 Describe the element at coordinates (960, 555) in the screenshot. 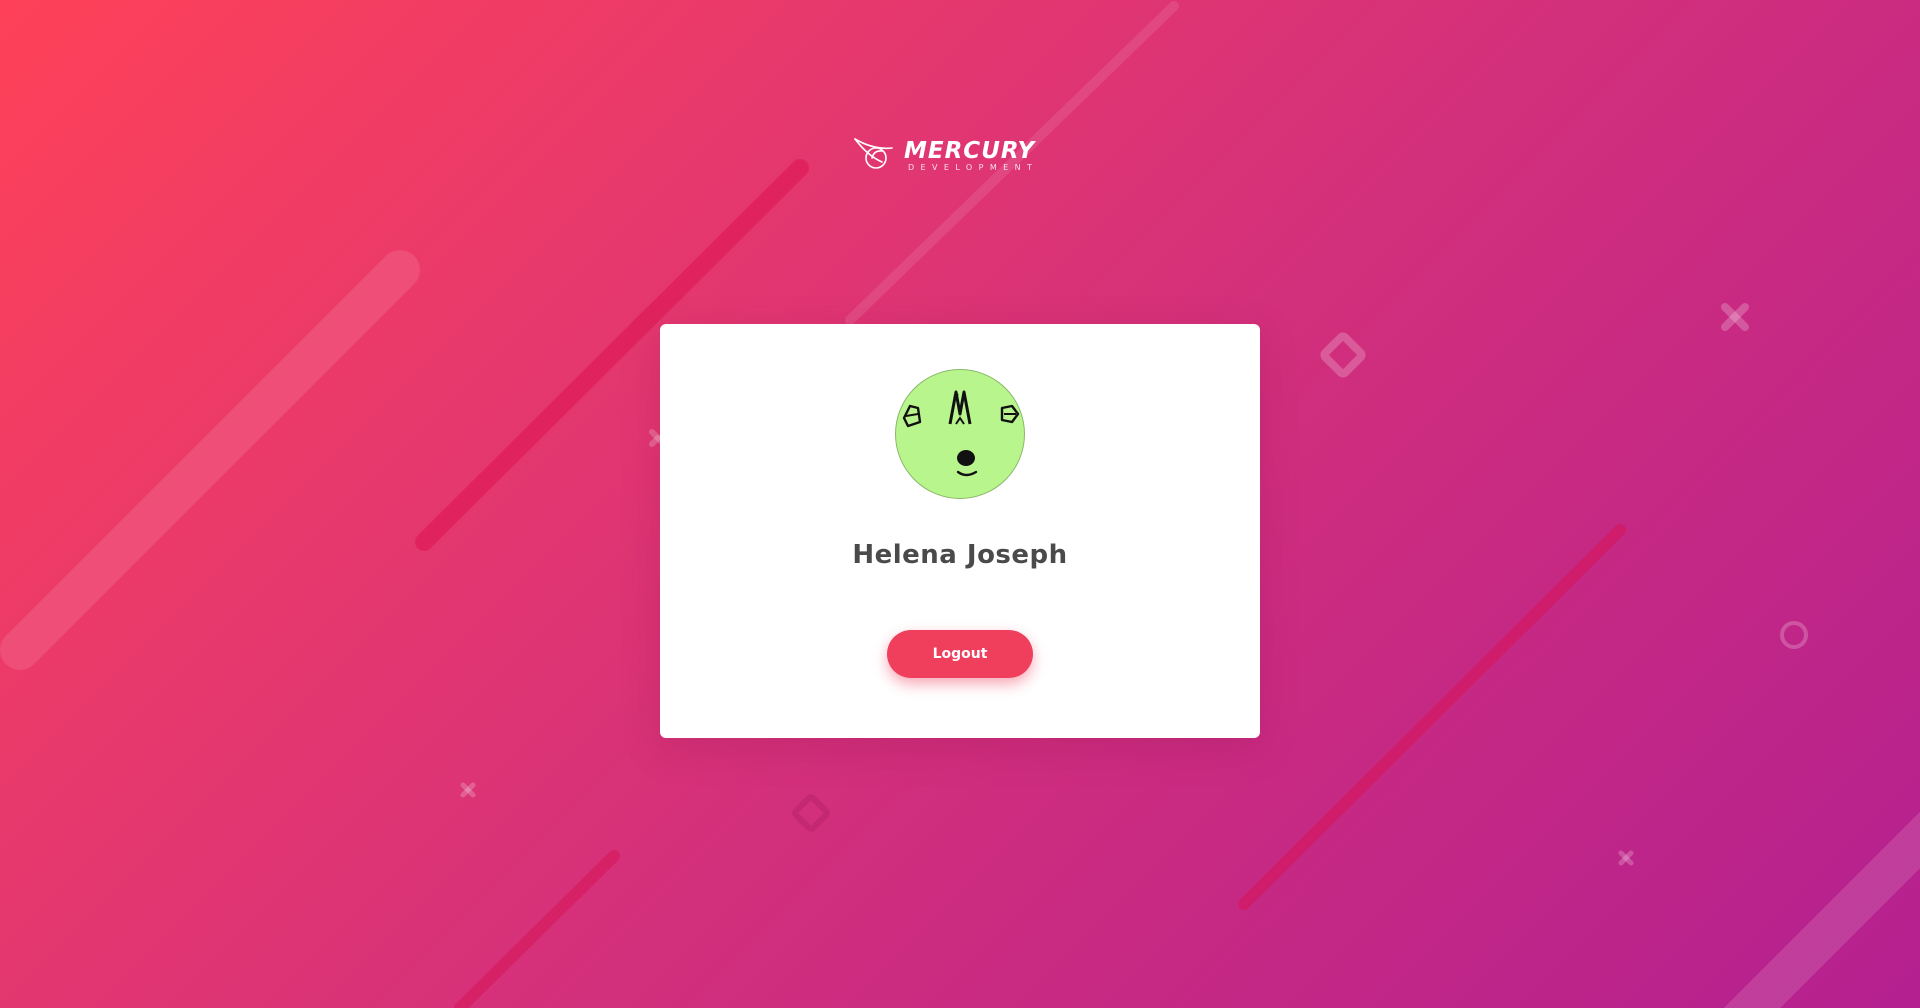

I see `user-name: Helena Joseph` at that location.